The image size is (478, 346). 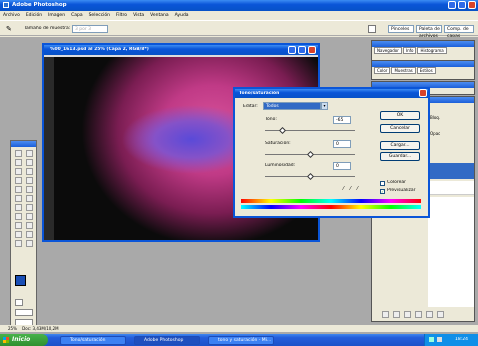 I want to click on menu-archivo: Archivo, so click(x=11, y=15).